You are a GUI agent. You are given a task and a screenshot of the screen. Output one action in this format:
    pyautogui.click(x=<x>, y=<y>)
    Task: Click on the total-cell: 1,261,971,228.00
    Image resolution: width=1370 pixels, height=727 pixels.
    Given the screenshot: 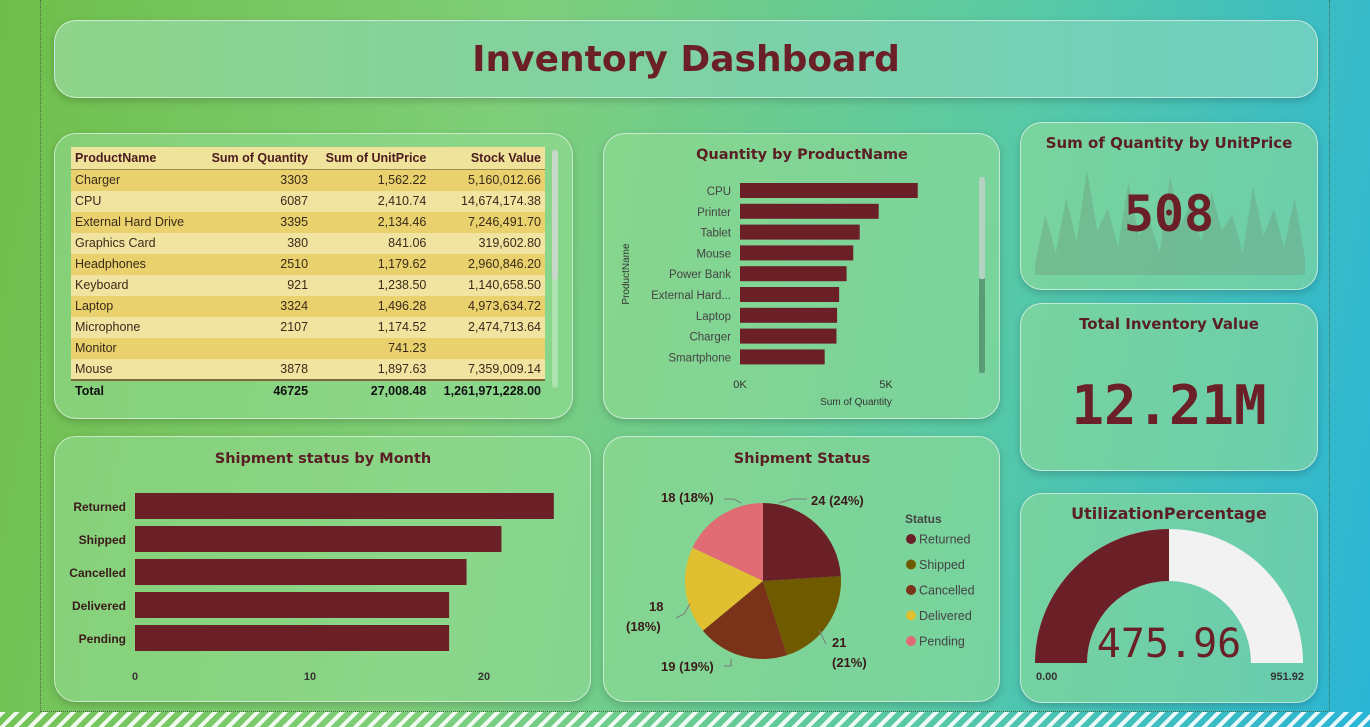 What is the action you would take?
    pyautogui.click(x=487, y=389)
    